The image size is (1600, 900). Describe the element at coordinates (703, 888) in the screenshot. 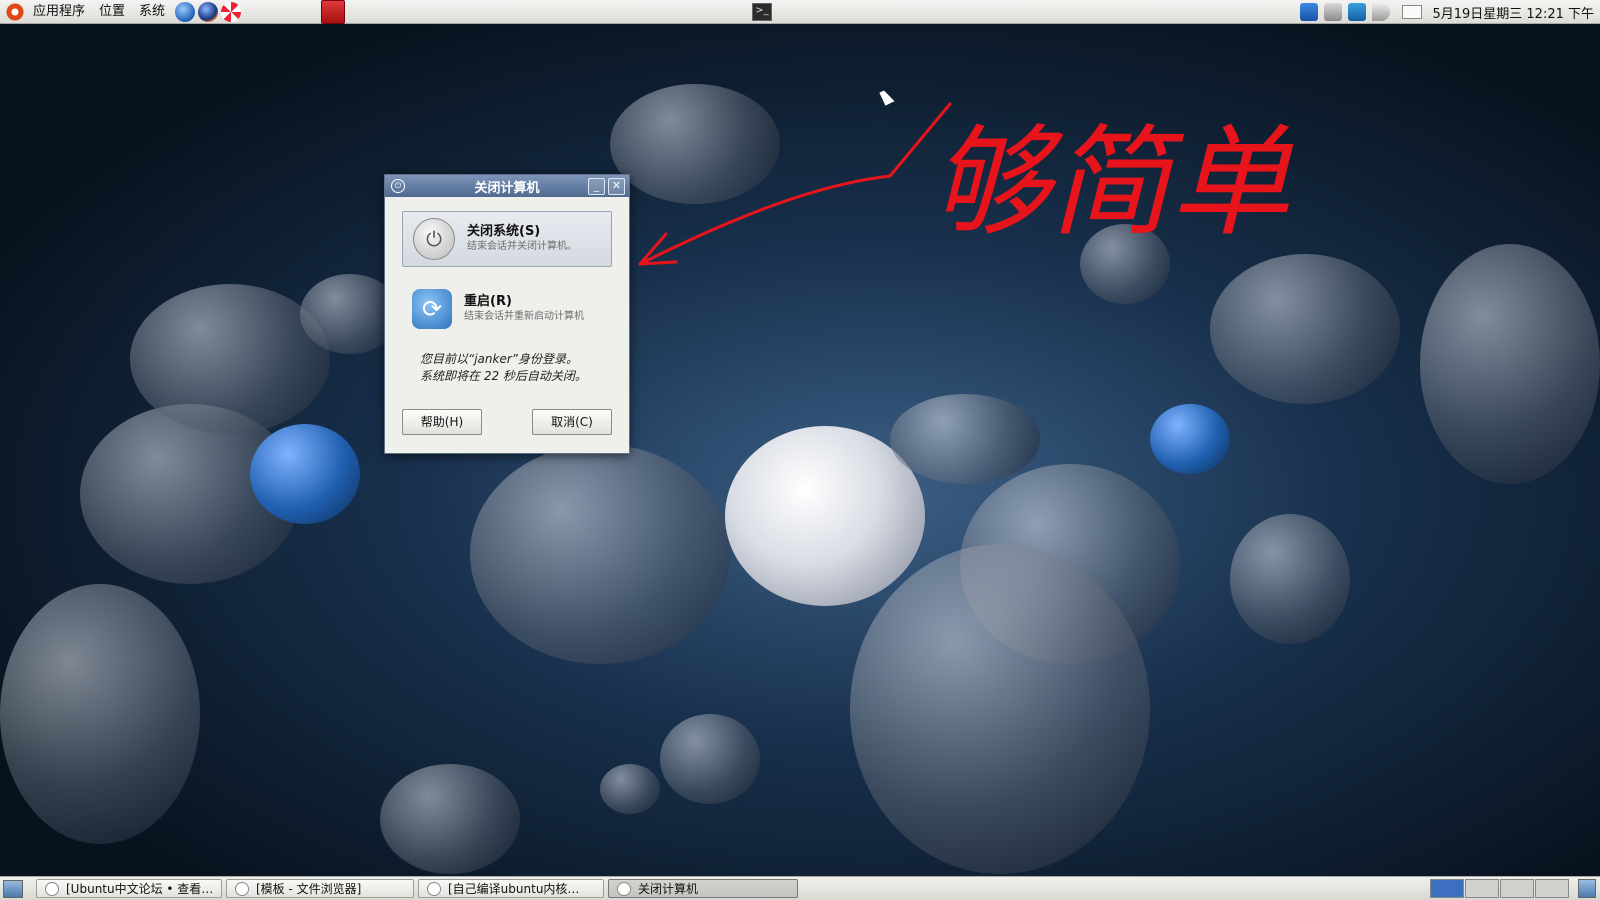

I see `taskbar-item-active: 关闭计算机` at that location.